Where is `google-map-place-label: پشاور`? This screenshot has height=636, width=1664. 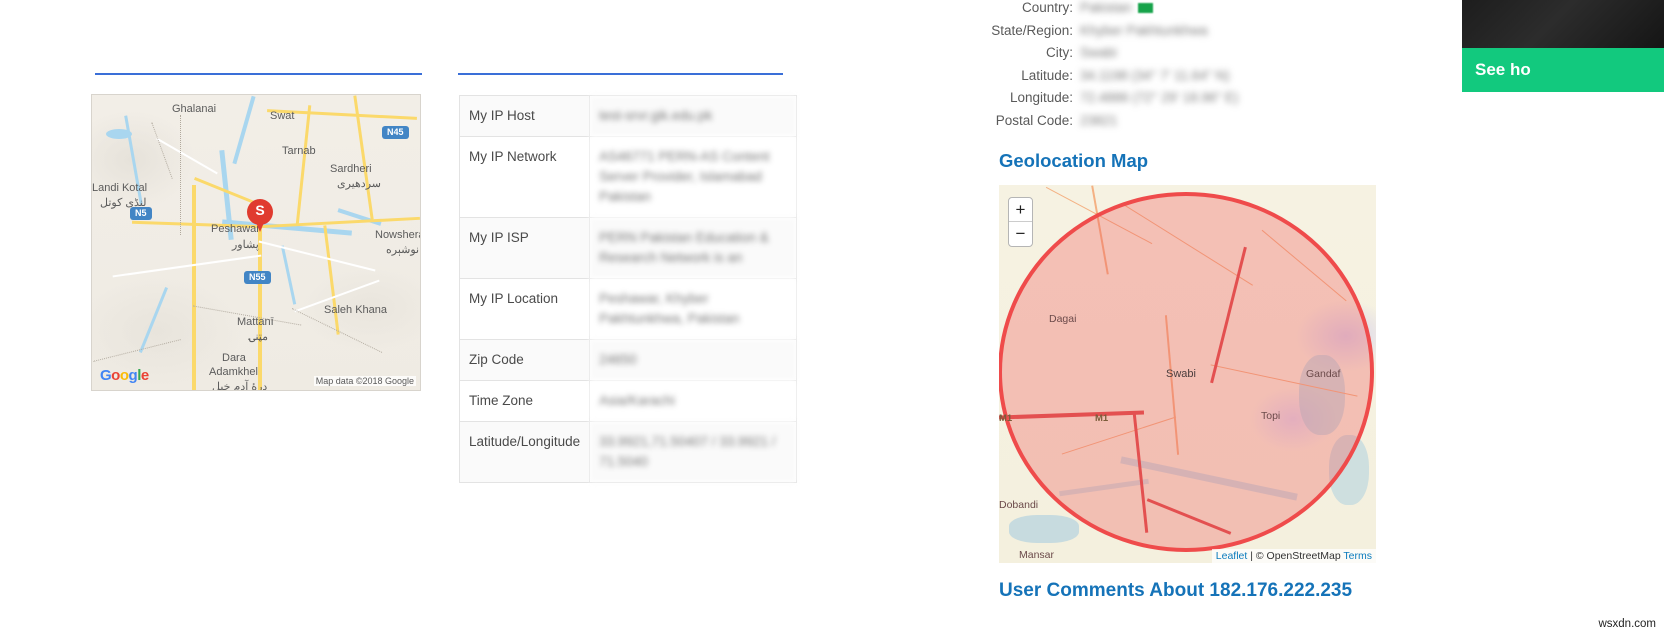
google-map-place-label: پشاور is located at coordinates (245, 245).